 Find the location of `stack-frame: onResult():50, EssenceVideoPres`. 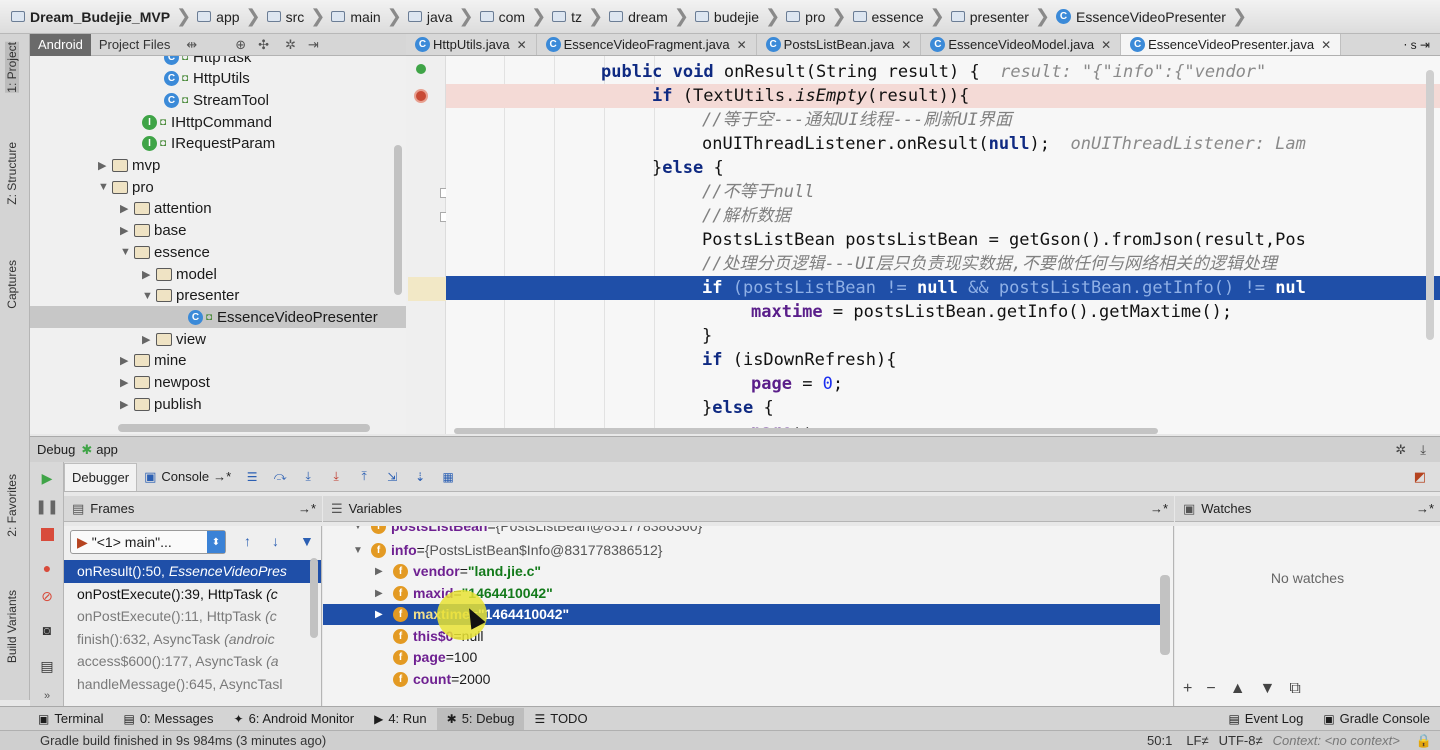

stack-frame: onResult():50, EssenceVideoPres is located at coordinates (192, 571).